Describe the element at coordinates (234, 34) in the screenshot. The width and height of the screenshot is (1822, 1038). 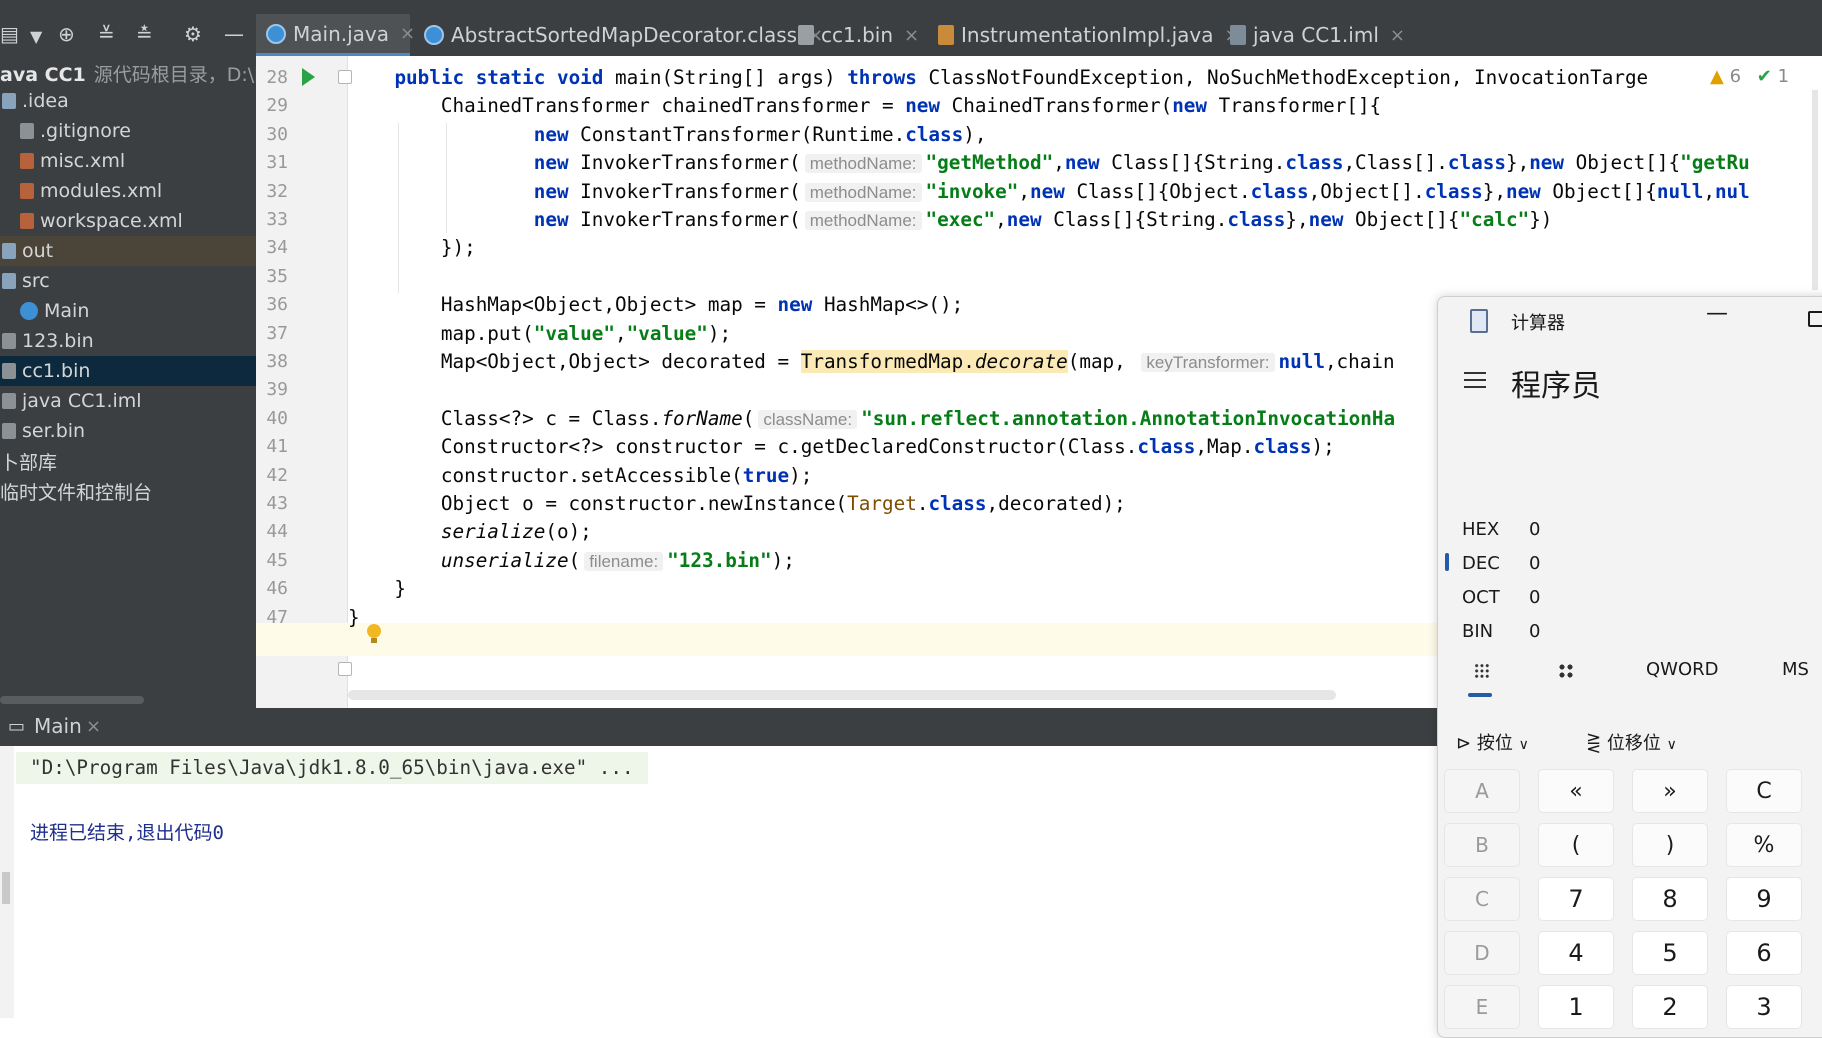
I see `hide-icon: —` at that location.